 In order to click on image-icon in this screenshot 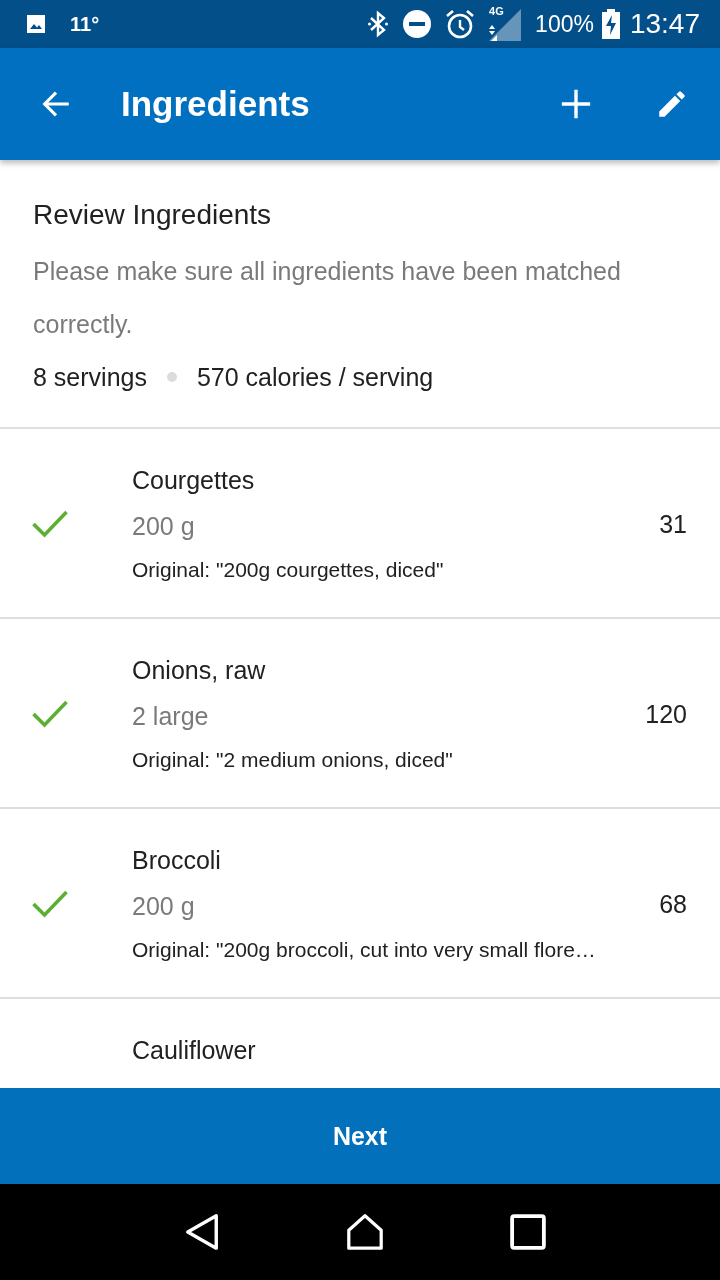, I will do `click(36, 24)`.